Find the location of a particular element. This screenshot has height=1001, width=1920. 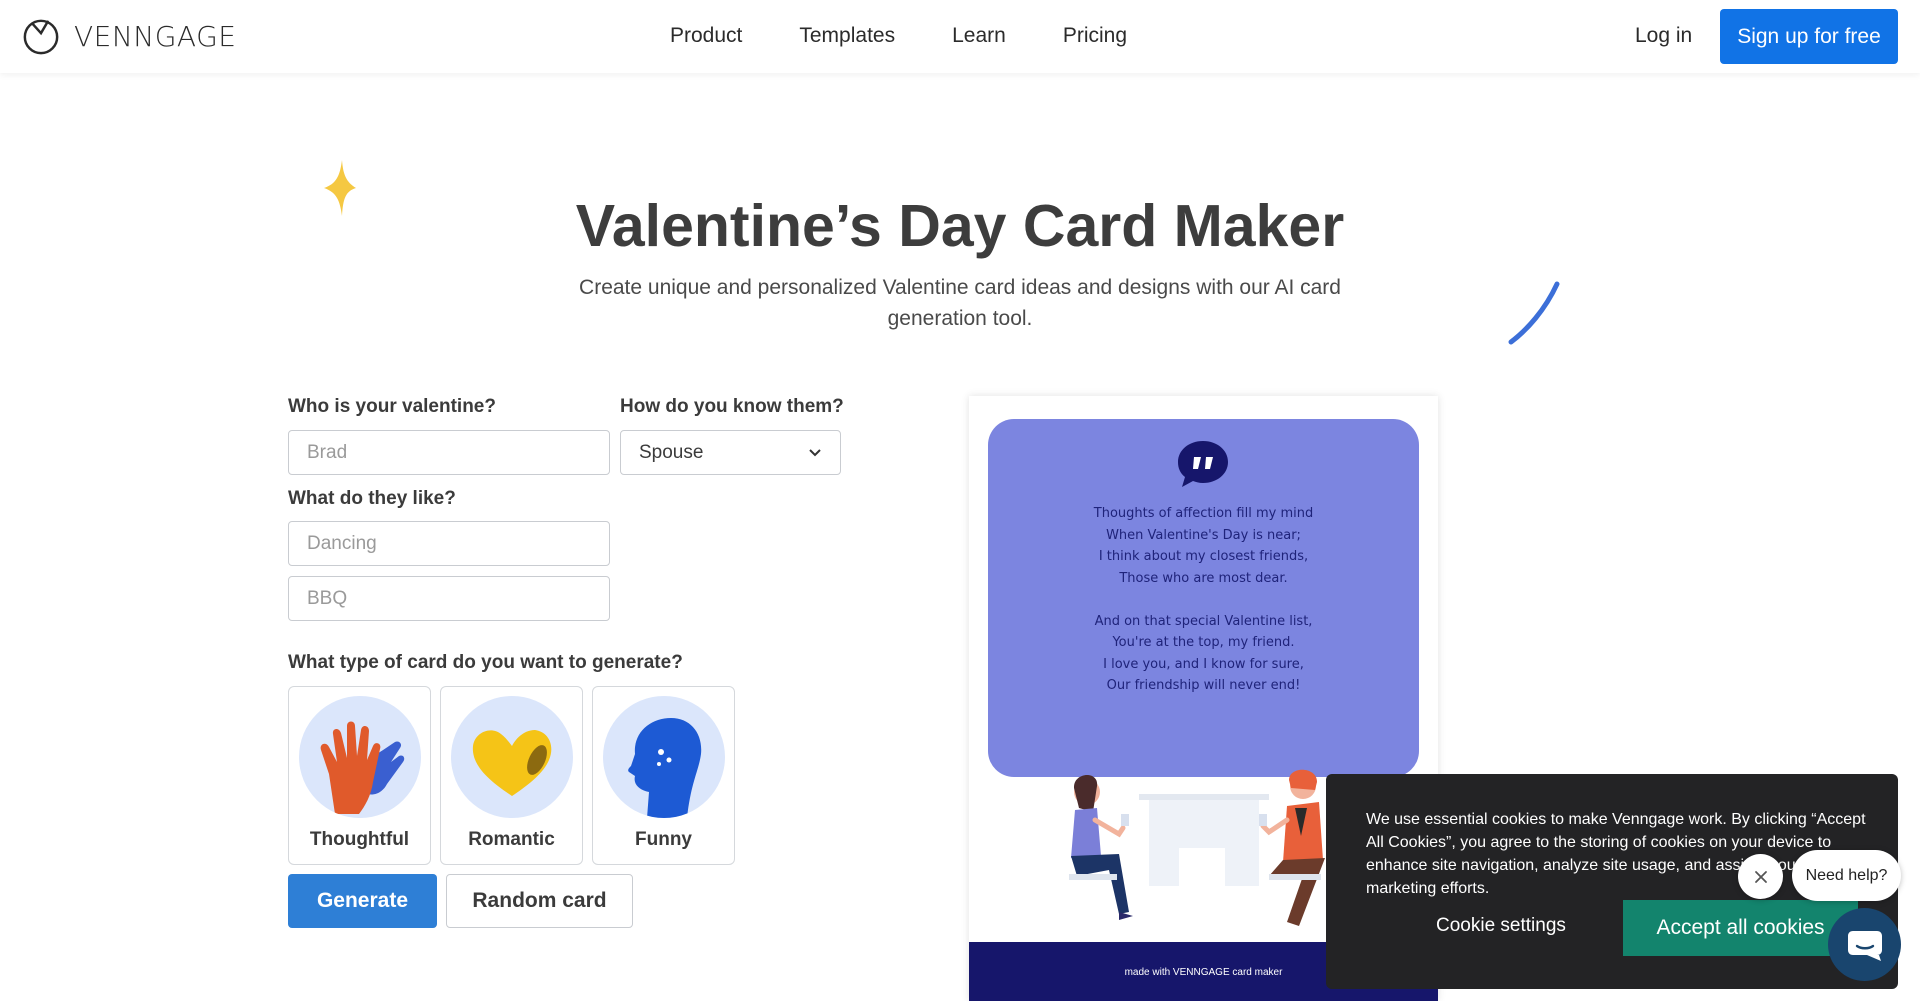

like-input-1-placeholder: Dancing is located at coordinates (342, 543).